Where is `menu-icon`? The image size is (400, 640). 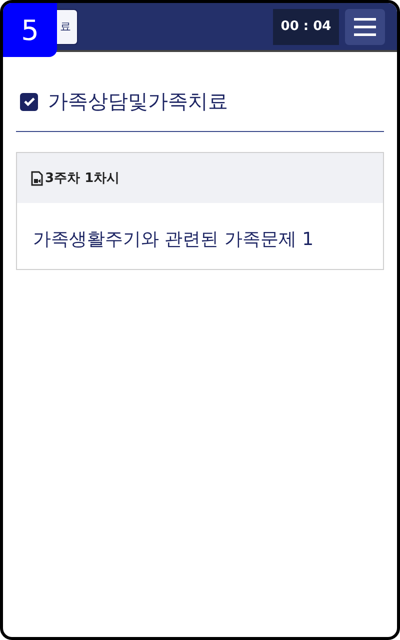
menu-icon is located at coordinates (365, 27).